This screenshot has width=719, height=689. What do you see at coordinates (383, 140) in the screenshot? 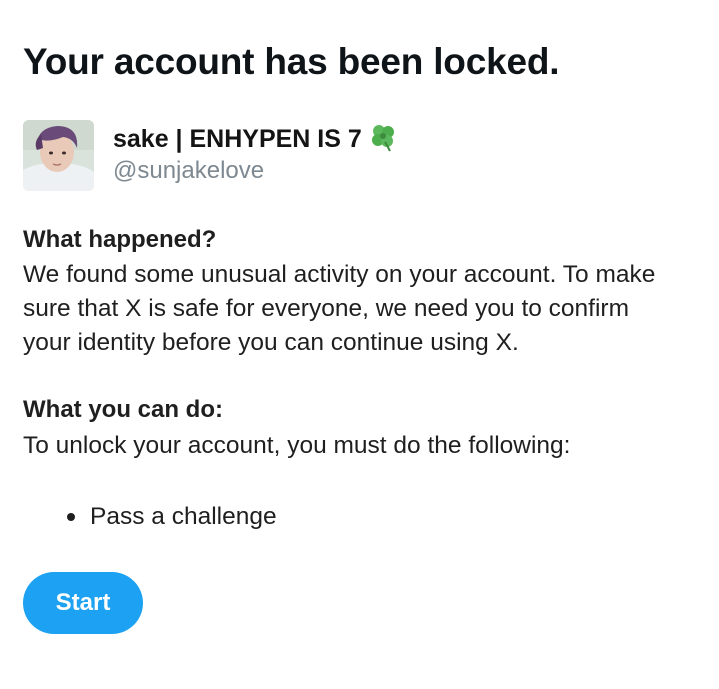
I see `four-leaf-clover-icon` at bounding box center [383, 140].